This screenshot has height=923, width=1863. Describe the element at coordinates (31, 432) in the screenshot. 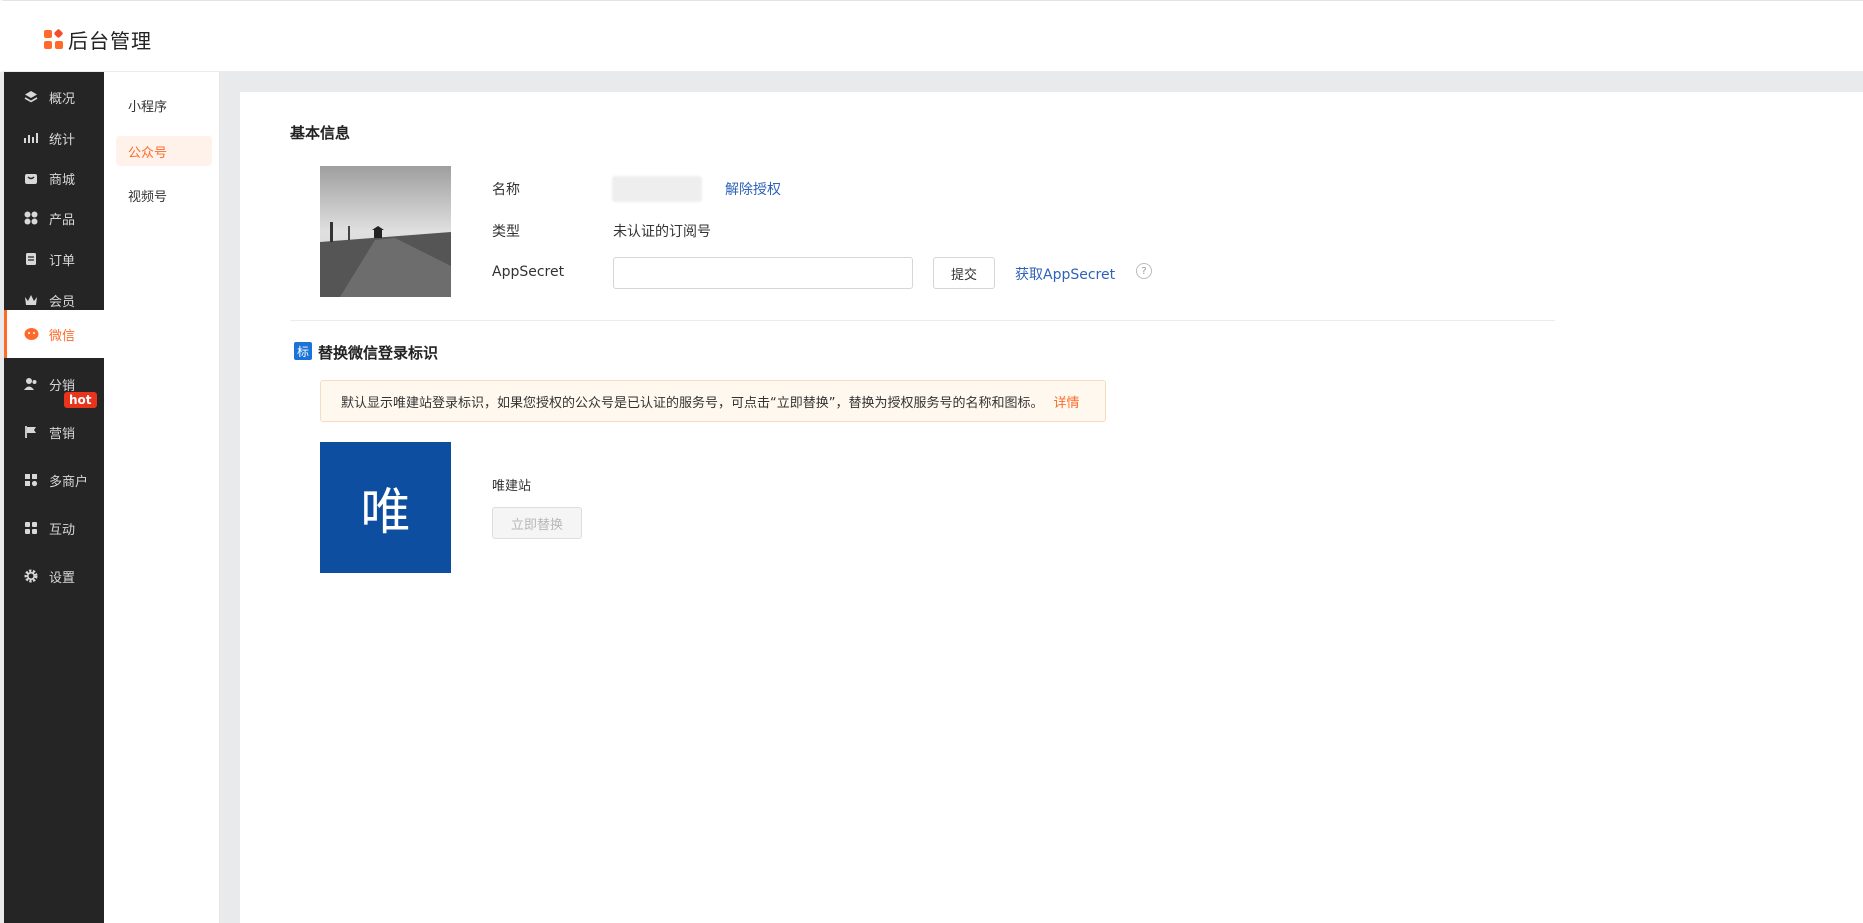

I see `flag-icon` at that location.